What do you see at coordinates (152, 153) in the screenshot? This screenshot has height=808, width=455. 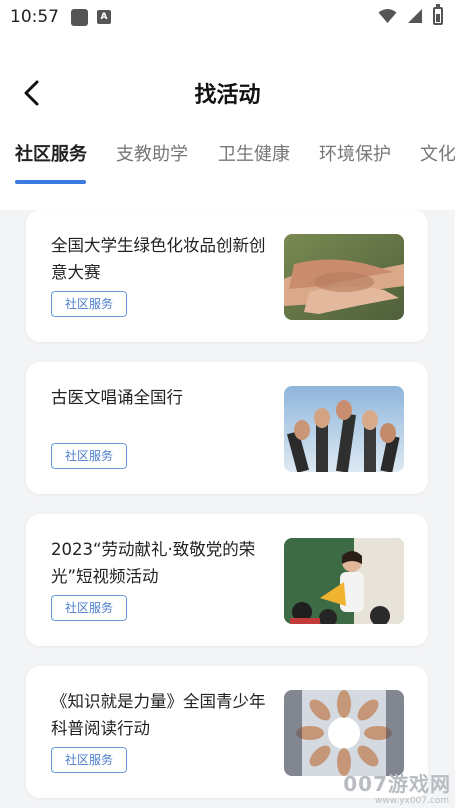 I see `tab-teaching-support: 支教助学` at bounding box center [152, 153].